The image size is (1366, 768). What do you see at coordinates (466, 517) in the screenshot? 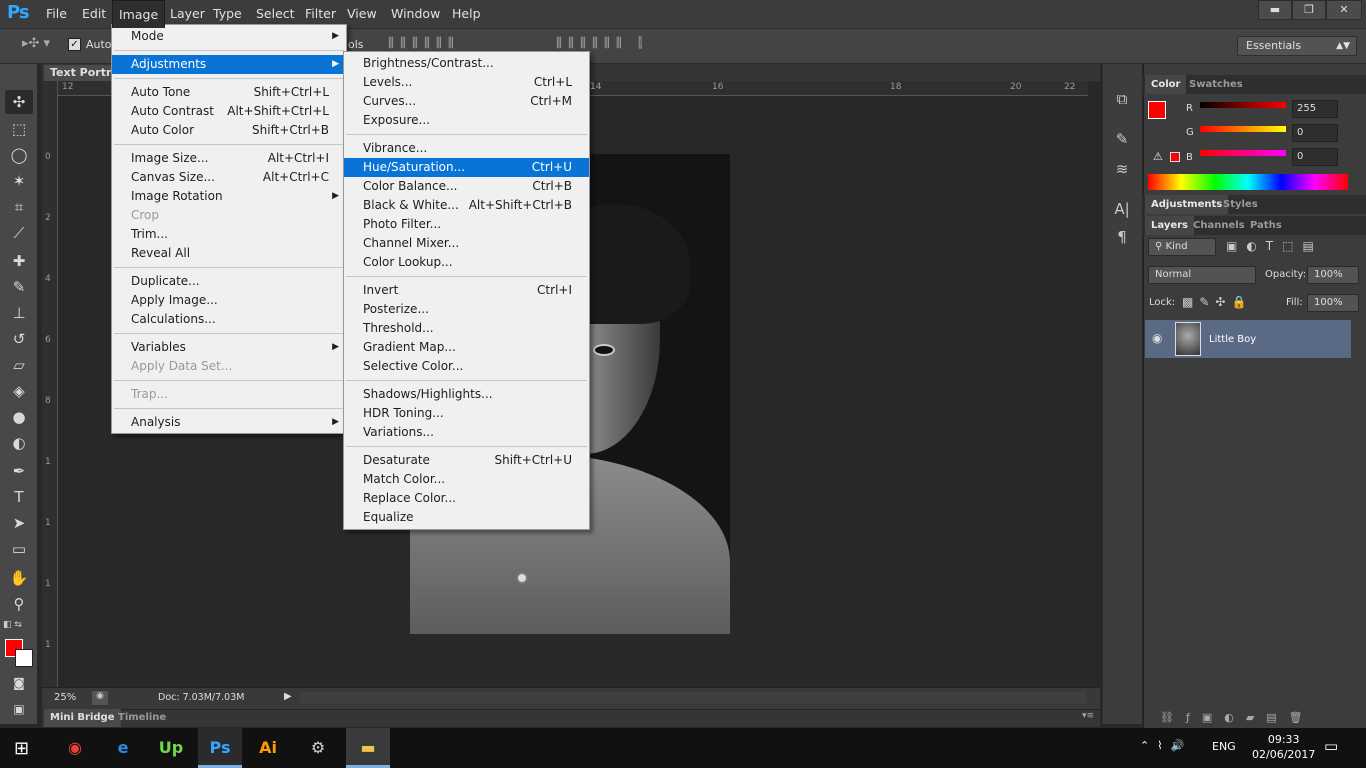
I see `menu-item-equalize: Equalize` at bounding box center [466, 517].